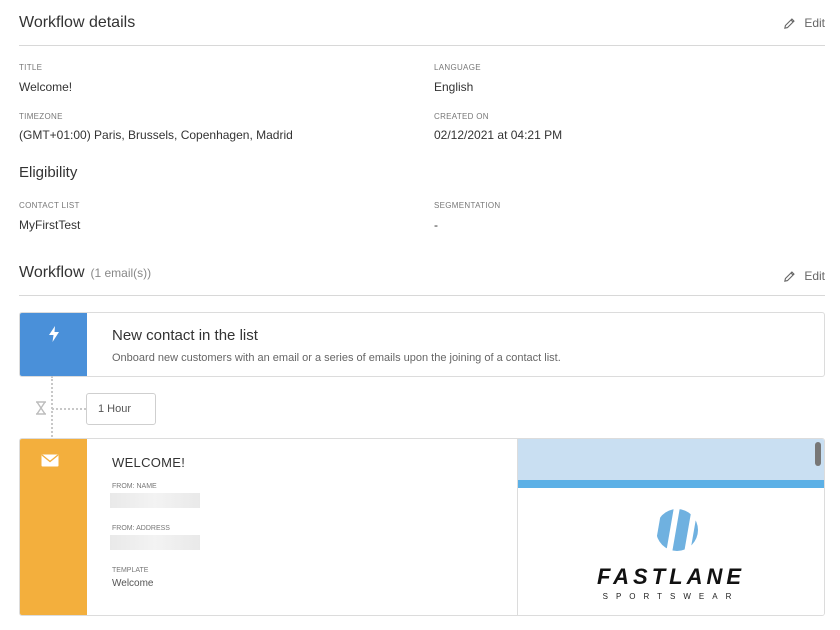 The width and height of the screenshot is (840, 630). I want to click on workflow-title: Workflow (1 email(s)), so click(85, 273).